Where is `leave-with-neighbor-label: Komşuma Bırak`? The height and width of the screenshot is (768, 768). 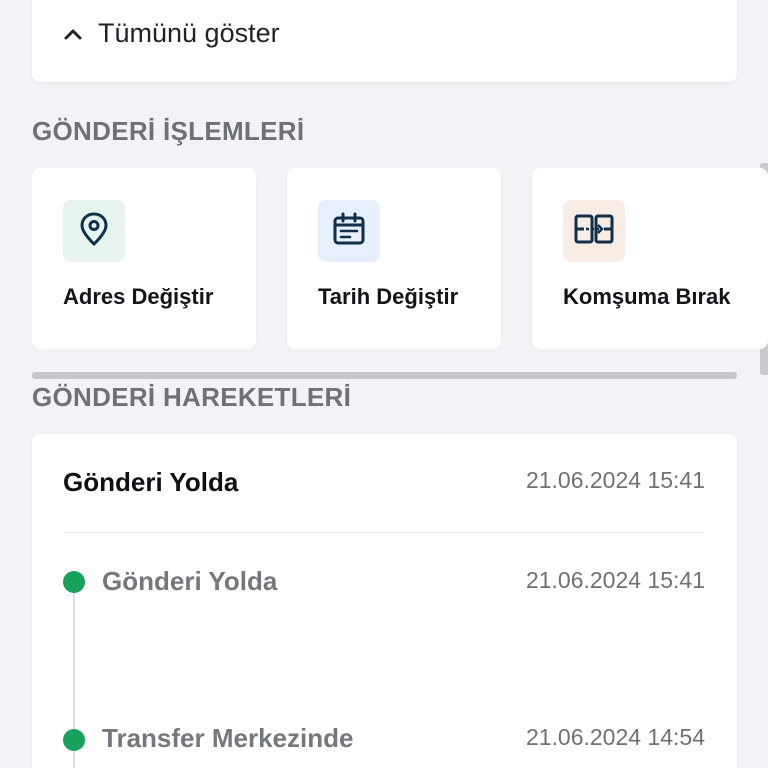
leave-with-neighbor-label: Komşuma Bırak is located at coordinates (647, 296).